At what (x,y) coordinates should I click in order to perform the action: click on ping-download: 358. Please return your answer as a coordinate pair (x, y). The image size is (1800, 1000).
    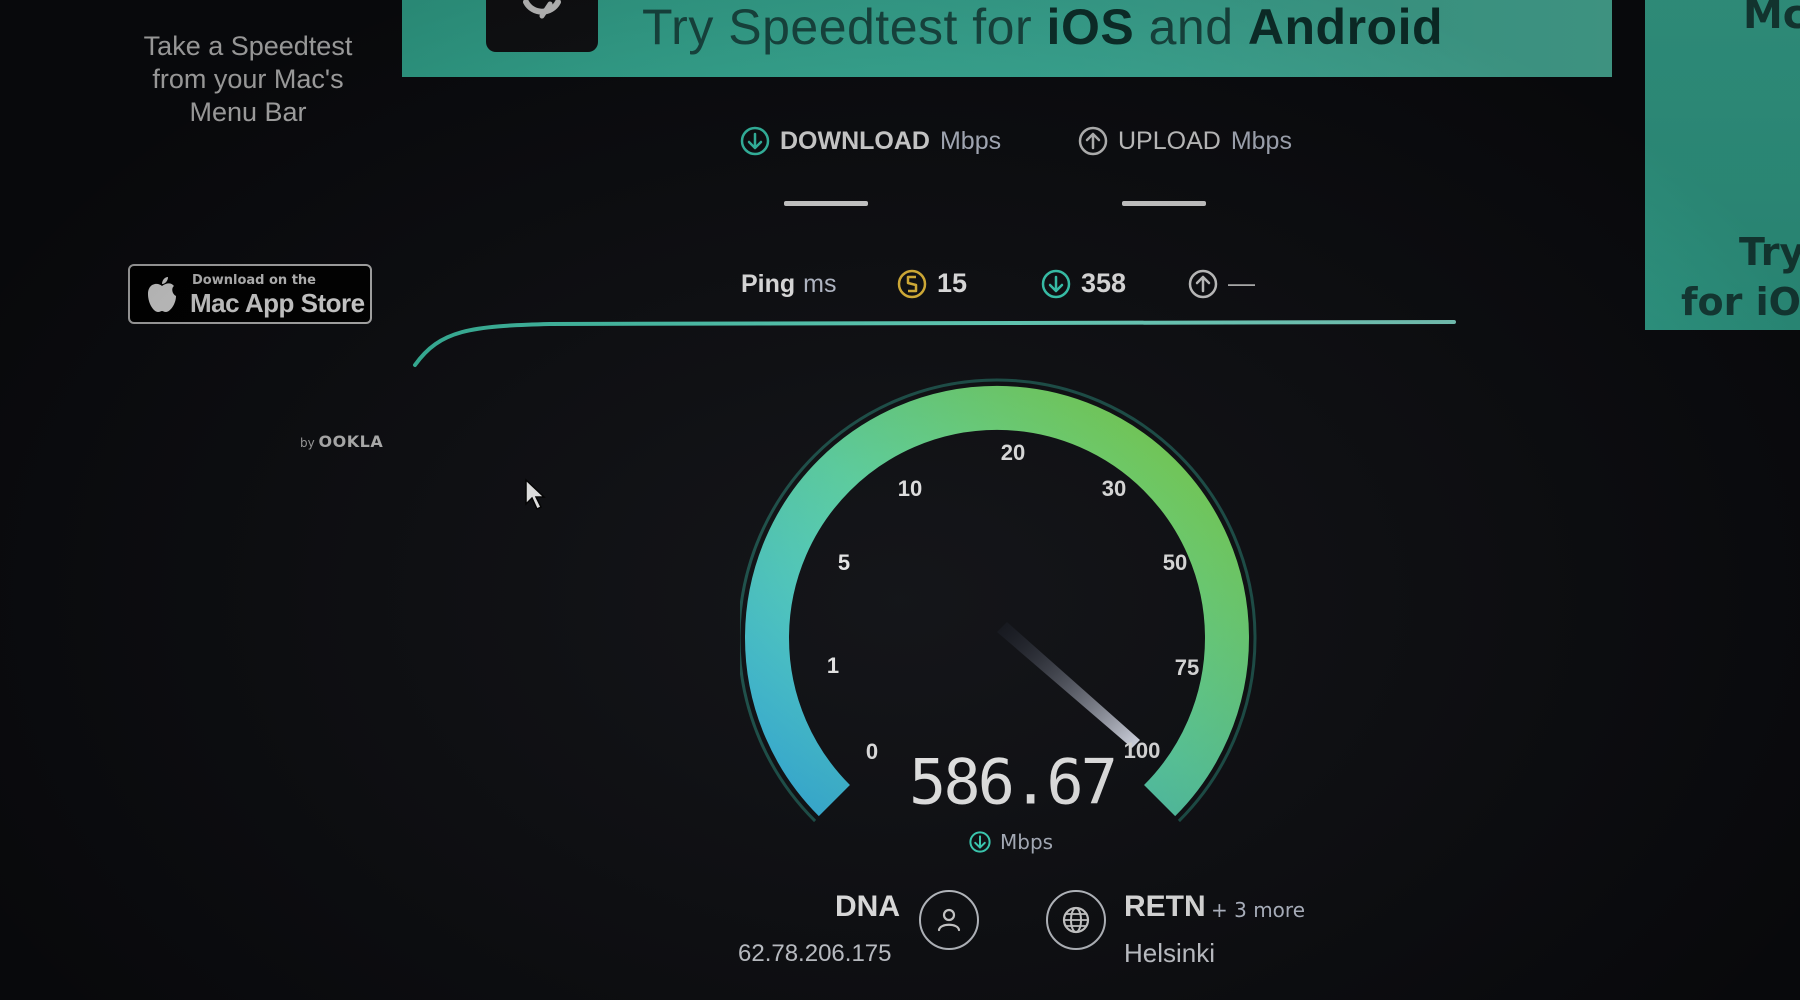
    Looking at the image, I should click on (1083, 283).